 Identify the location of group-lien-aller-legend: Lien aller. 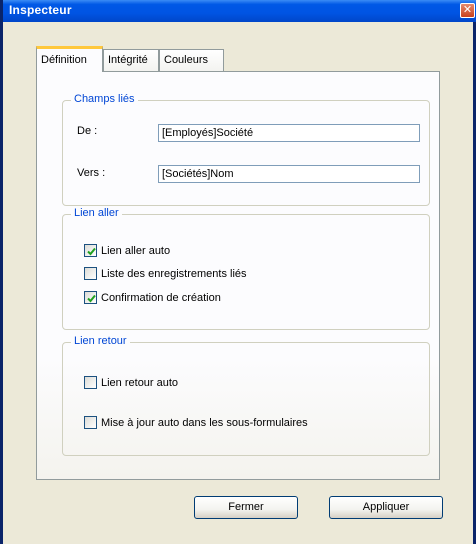
(96, 213).